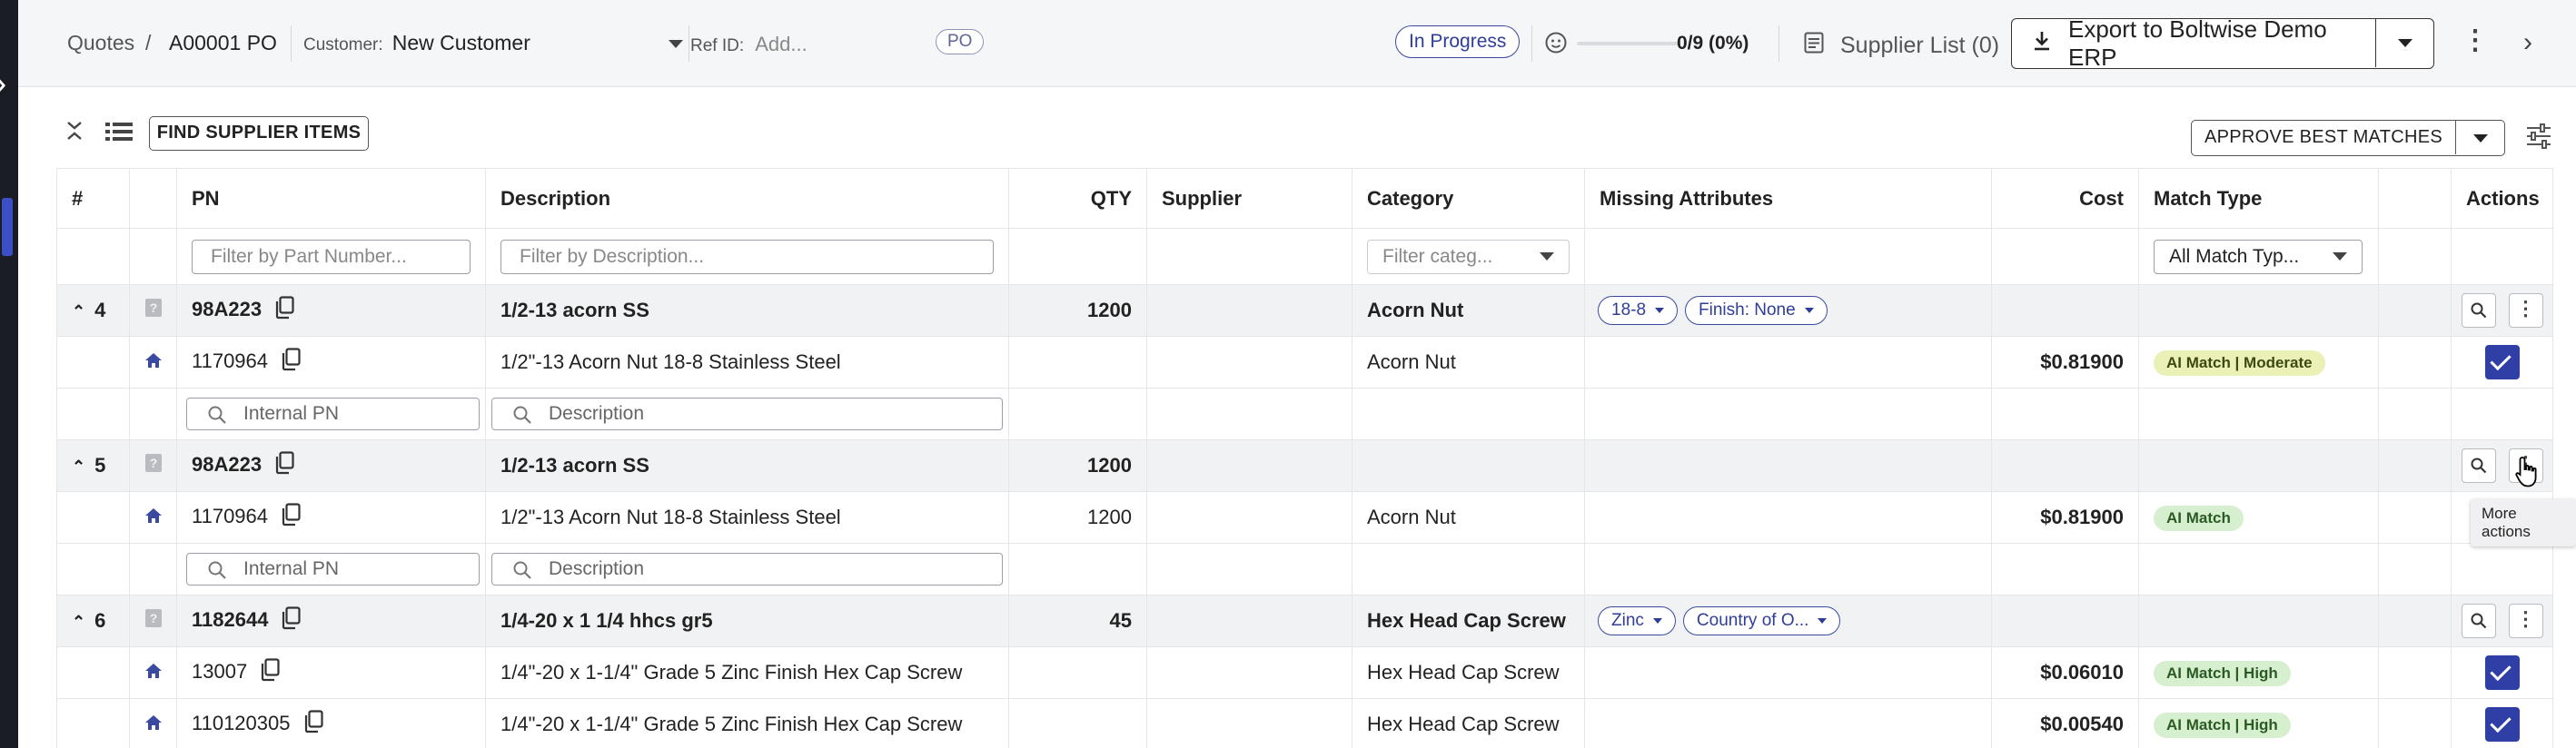 This screenshot has width=2576, height=748. I want to click on divider, so click(1531, 44).